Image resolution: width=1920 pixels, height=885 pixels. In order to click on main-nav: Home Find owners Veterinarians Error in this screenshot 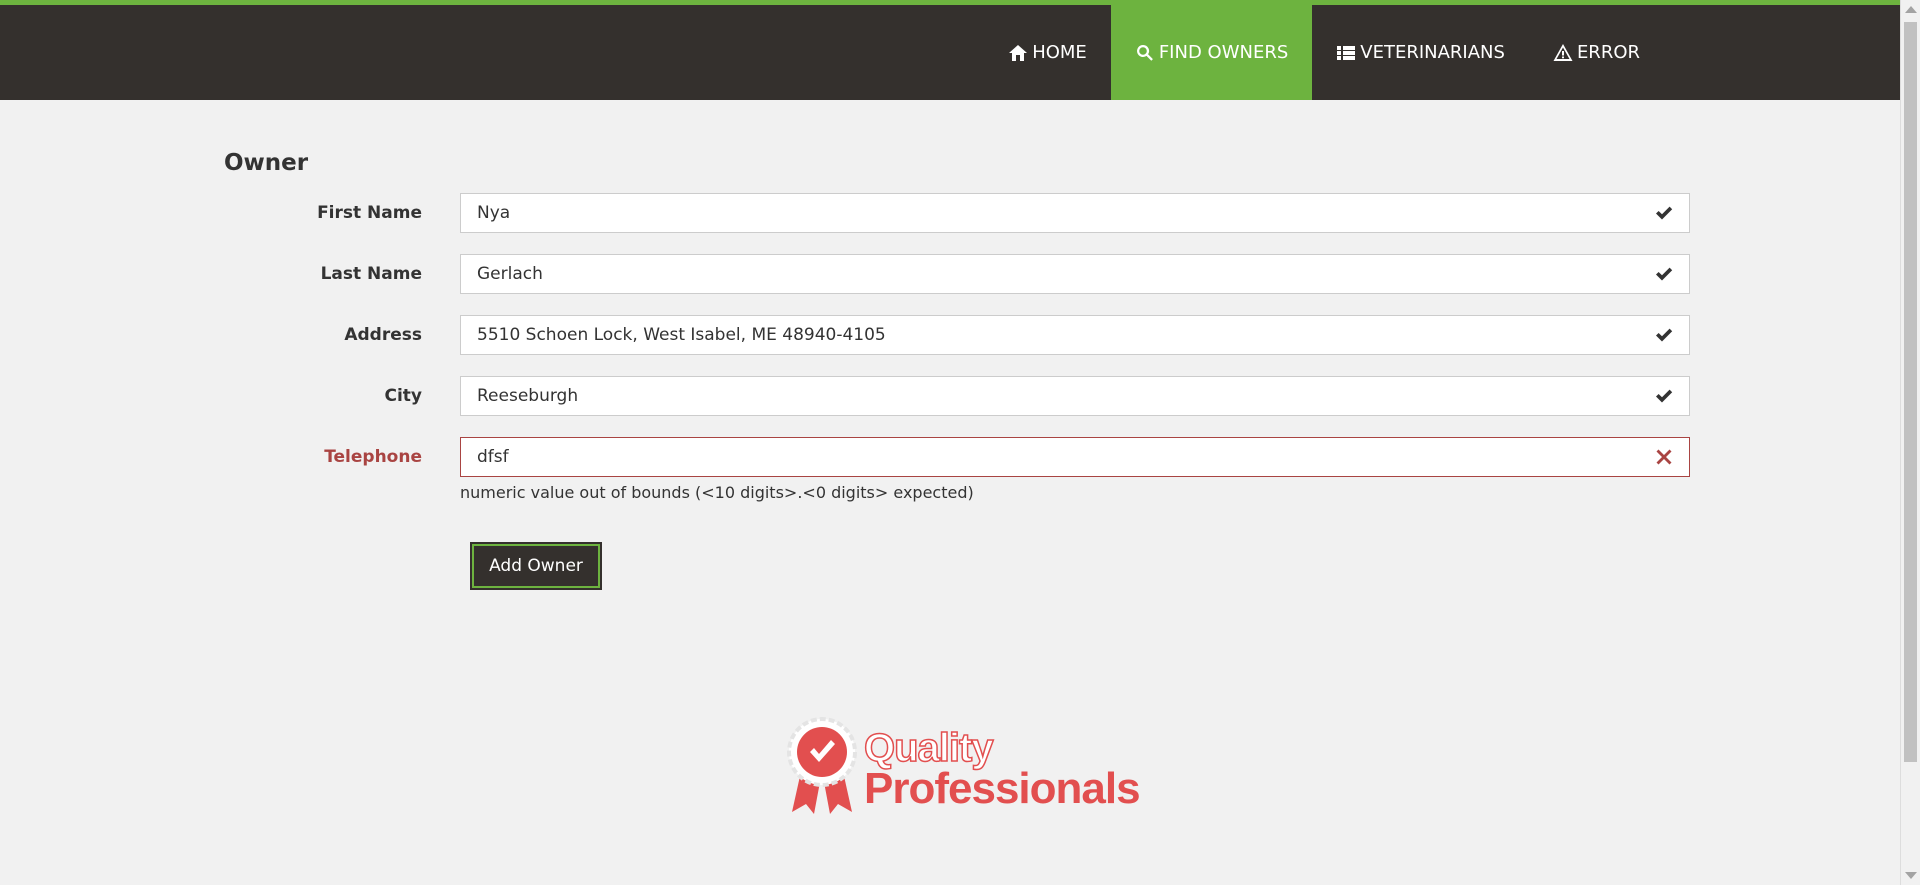, I will do `click(1324, 52)`.